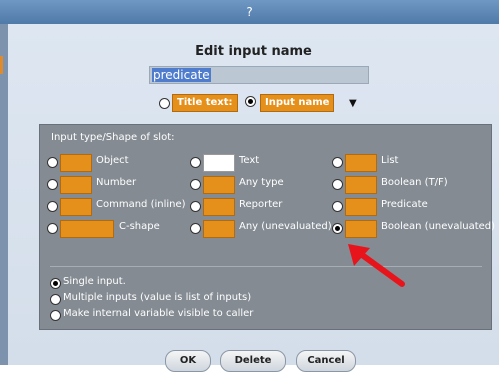 Image resolution: width=499 pixels, height=372 pixels. I want to click on option-predicate: Predicate, so click(407, 206).